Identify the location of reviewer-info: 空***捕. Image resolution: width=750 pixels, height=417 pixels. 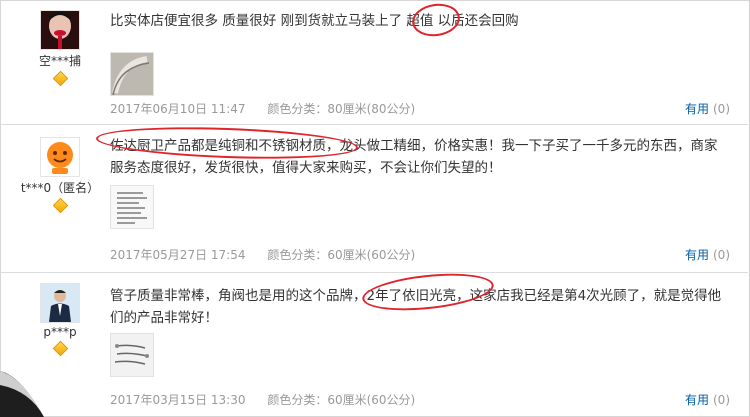
(60, 48).